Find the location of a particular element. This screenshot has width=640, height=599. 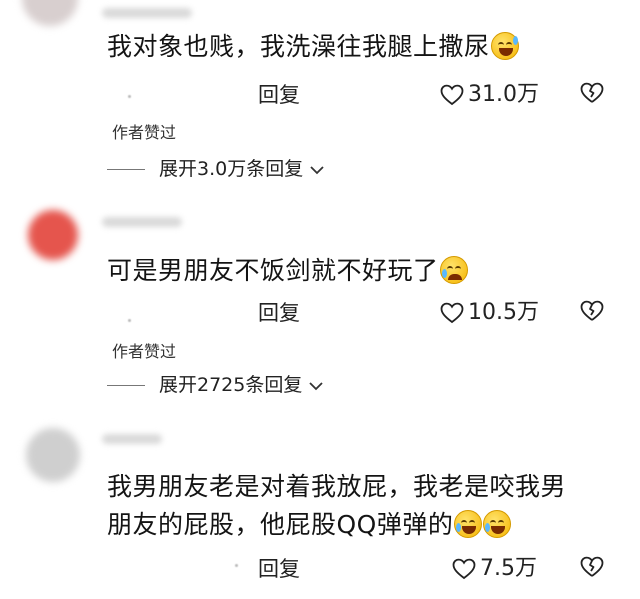

like-count: 31.0万 is located at coordinates (503, 94).